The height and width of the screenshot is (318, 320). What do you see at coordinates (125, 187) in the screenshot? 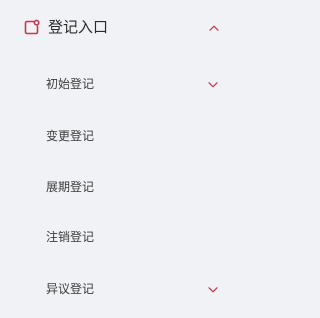
I see `menu-item-extension-registration: 展期登记` at bounding box center [125, 187].